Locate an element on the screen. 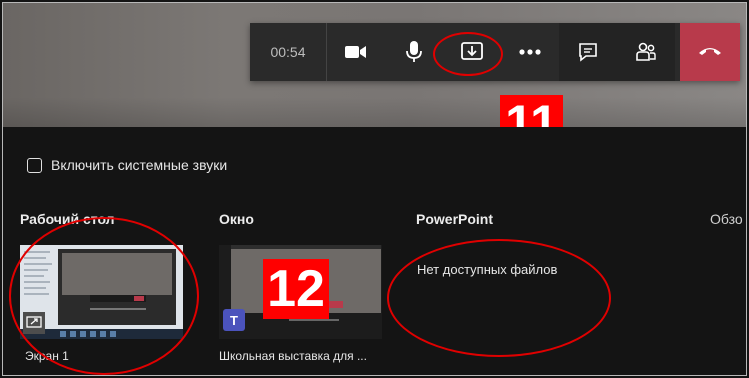  chat-button is located at coordinates (588, 52).